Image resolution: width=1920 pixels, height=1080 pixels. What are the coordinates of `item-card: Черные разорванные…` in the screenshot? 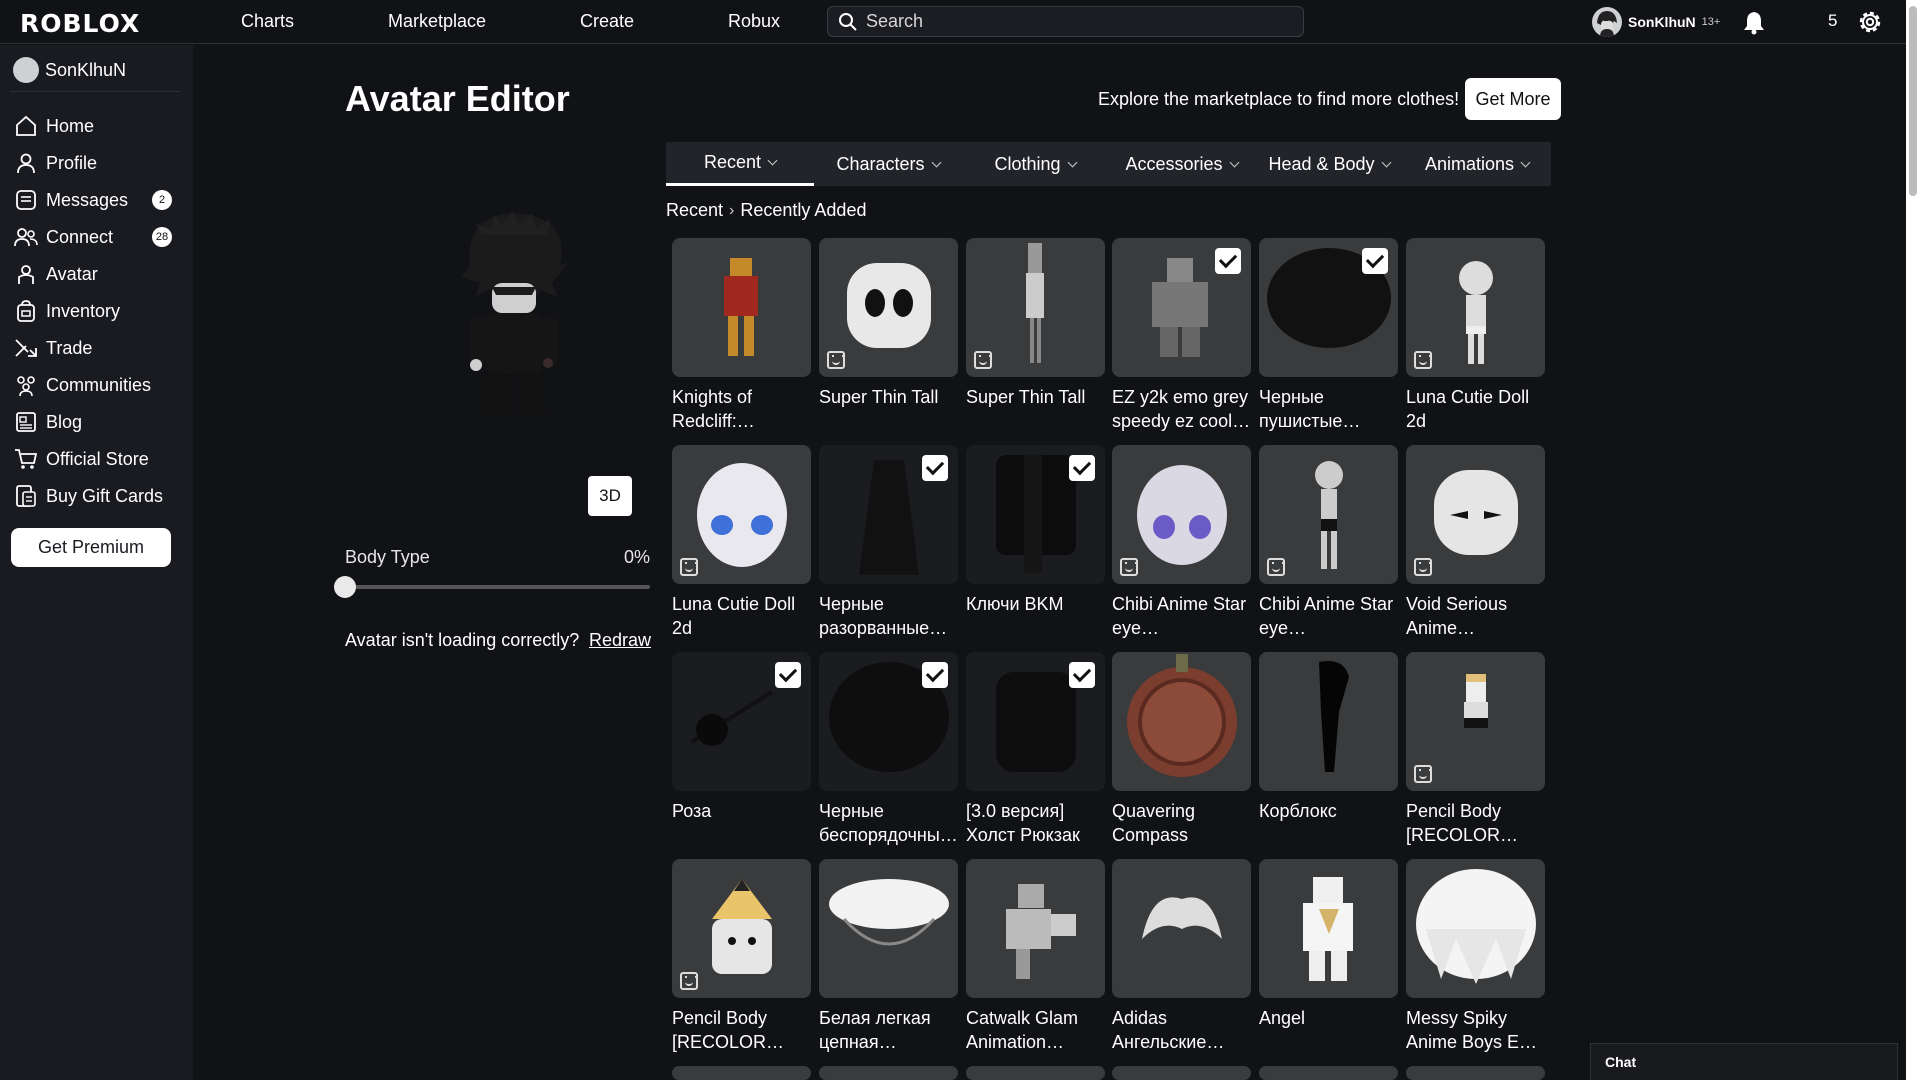 It's located at (888, 542).